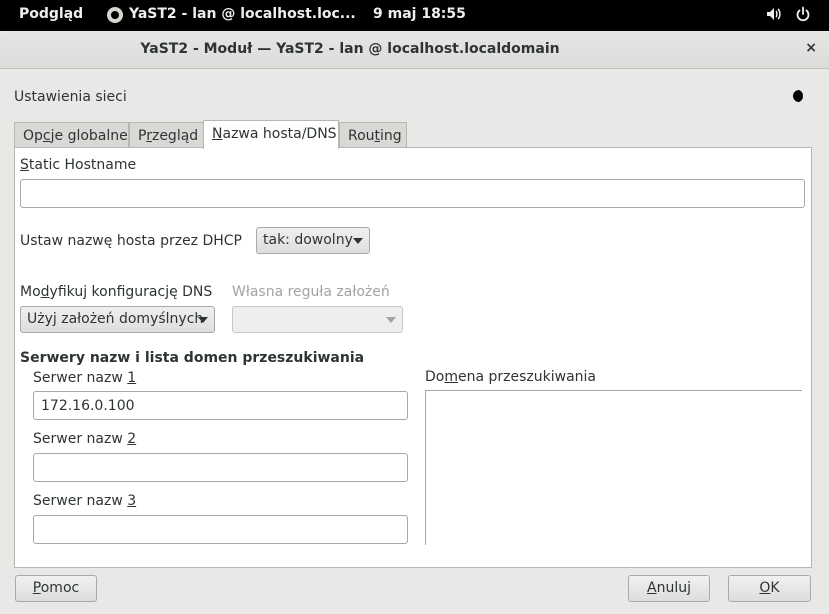 This screenshot has width=829, height=614. I want to click on clock: 9 maj 18:55, so click(419, 14).